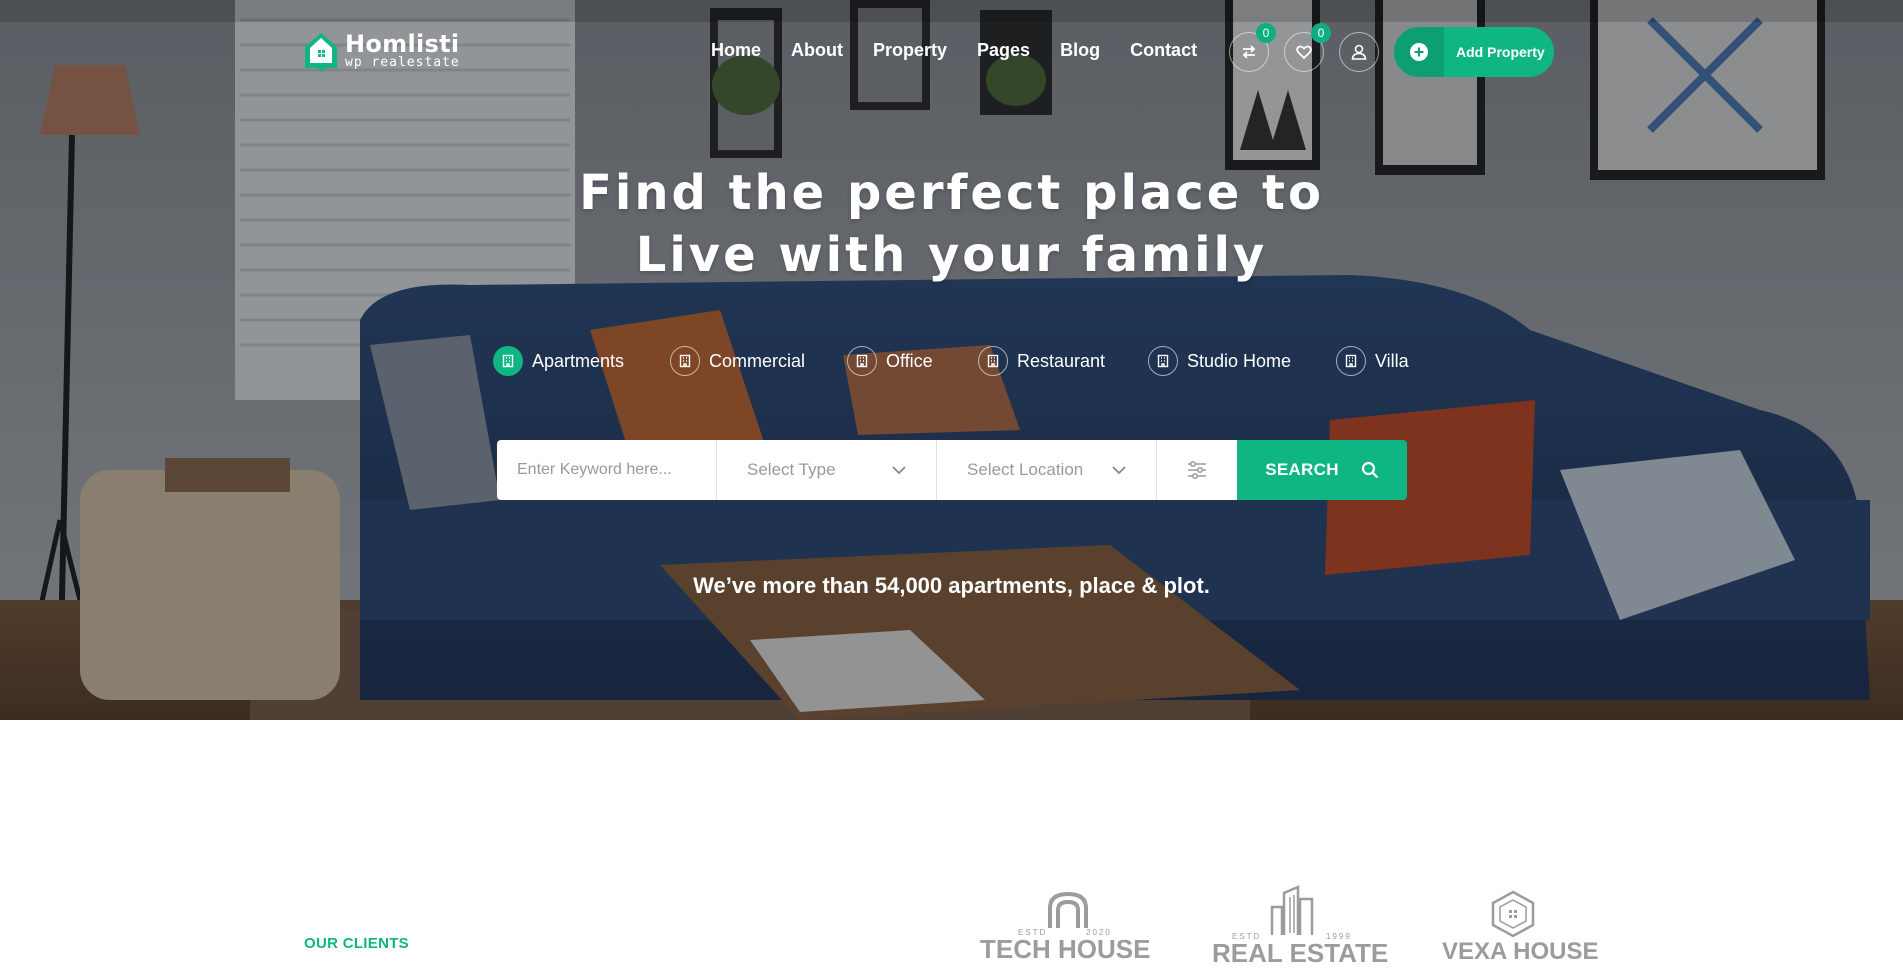 The image size is (1903, 968). I want to click on type-label-office: Office, so click(909, 360).